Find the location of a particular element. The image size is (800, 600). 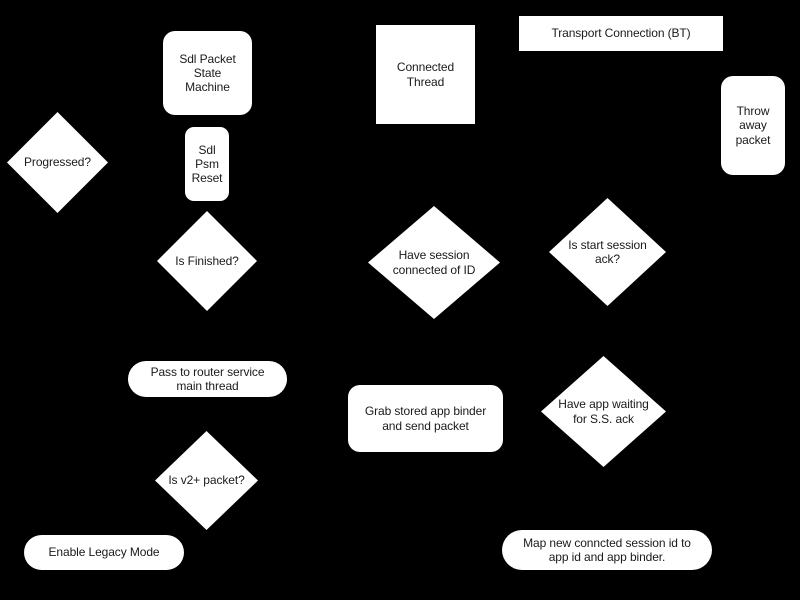

flow-node-have-session-connected-of-id: Have session connected of ID is located at coordinates (434, 262).